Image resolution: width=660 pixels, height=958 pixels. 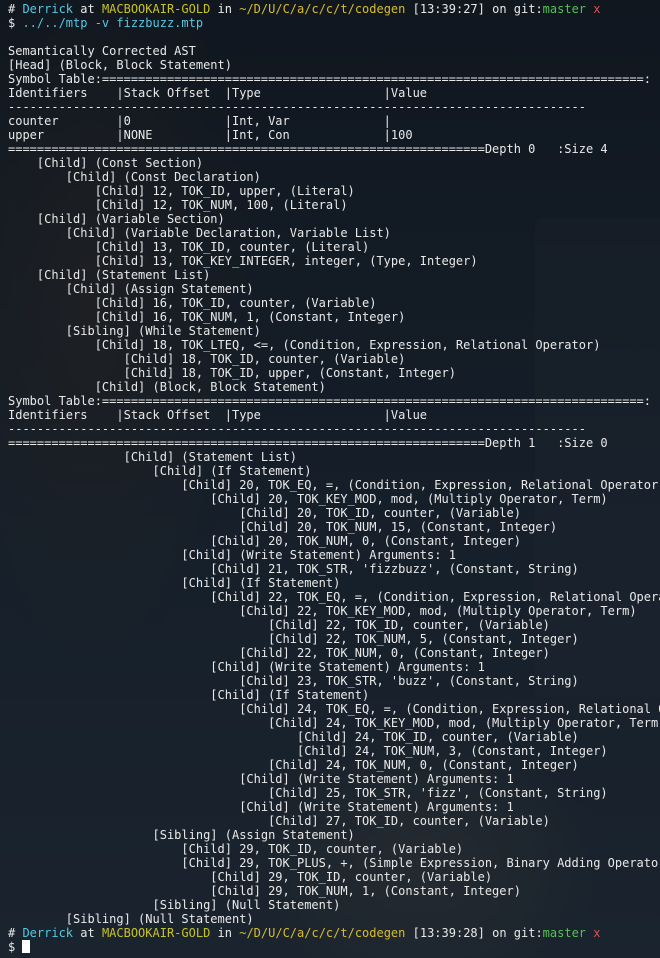 What do you see at coordinates (279, 821) in the screenshot?
I see `output-line: [Child] 27, TOK_ID, counter, (Variable)` at bounding box center [279, 821].